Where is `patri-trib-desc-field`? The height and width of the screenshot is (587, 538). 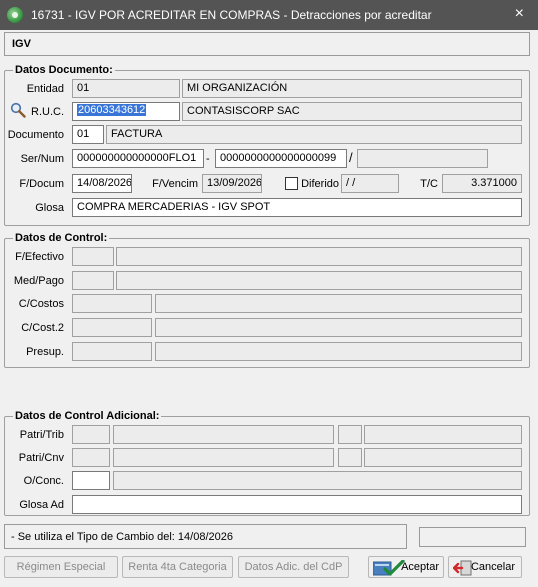
patri-trib-desc-field is located at coordinates (223, 434).